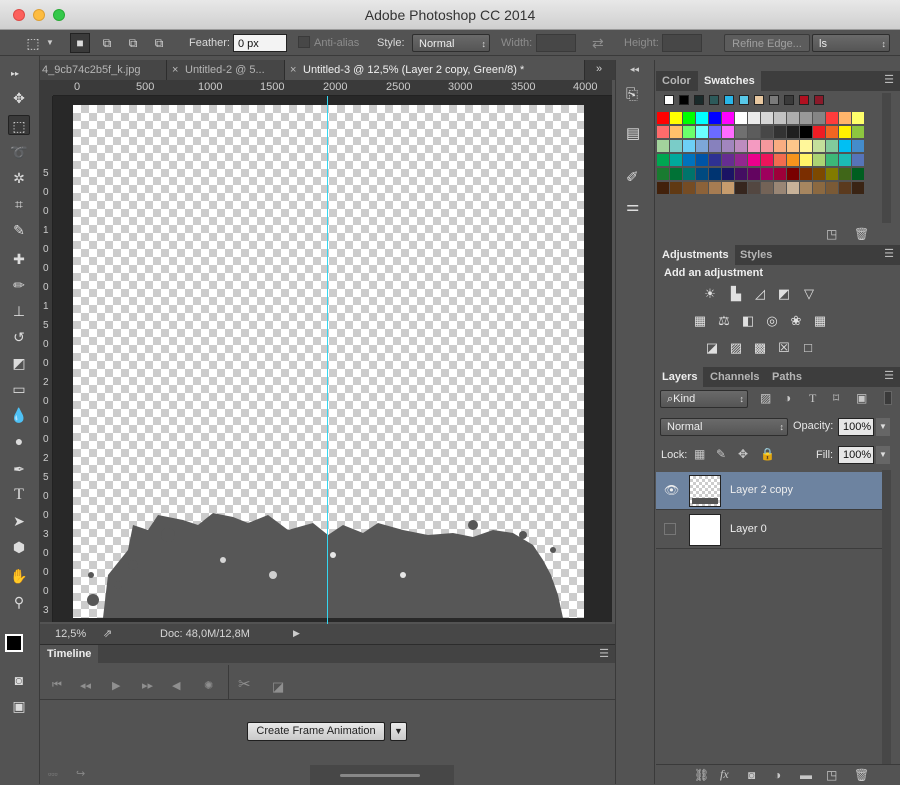 Image resolution: width=900 pixels, height=785 pixels. What do you see at coordinates (831, 234) in the screenshot?
I see `new-swatch-icon: ◳` at bounding box center [831, 234].